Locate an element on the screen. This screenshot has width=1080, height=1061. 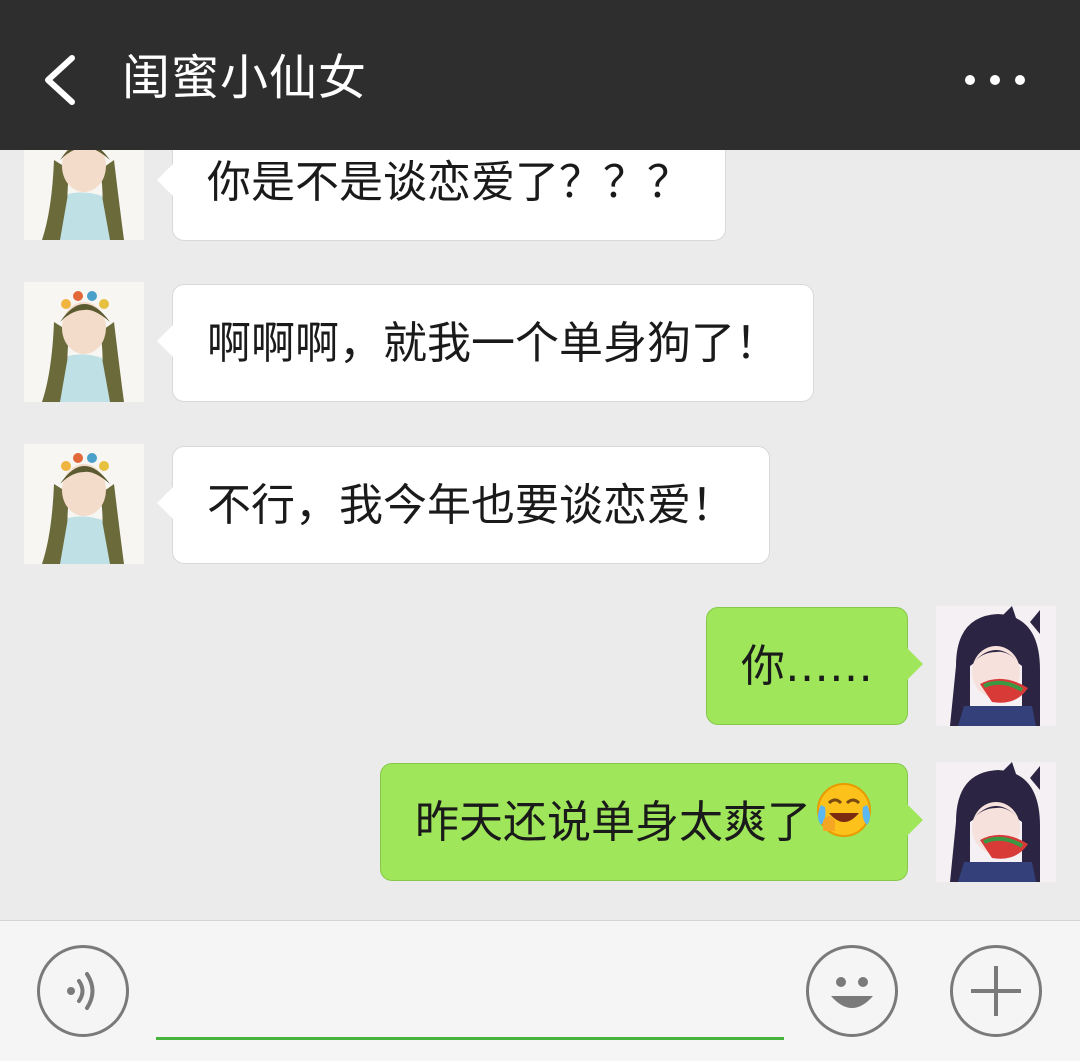
message-bubble-outgoing: 昨天还说单身太爽了 is located at coordinates (651, 823).